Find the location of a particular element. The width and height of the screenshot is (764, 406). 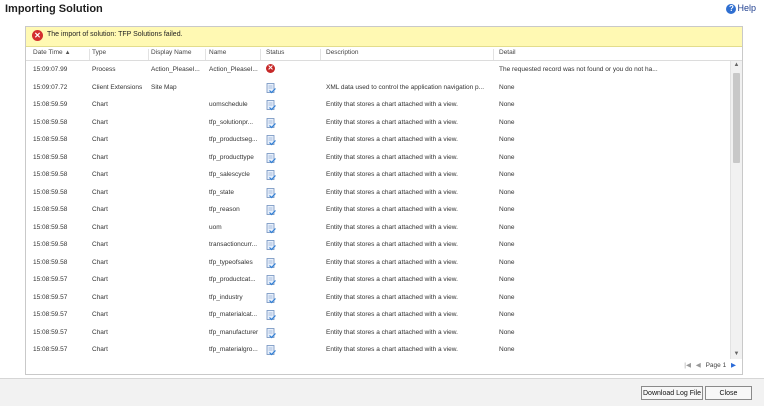

column-header-type: Type is located at coordinates (120, 54).